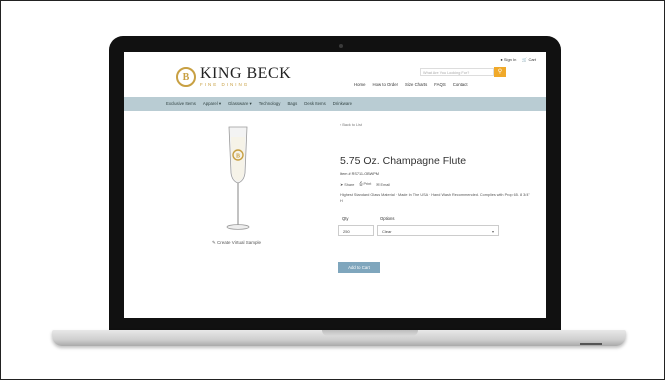  Describe the element at coordinates (370, 333) in the screenshot. I see `laptop-notch` at that location.